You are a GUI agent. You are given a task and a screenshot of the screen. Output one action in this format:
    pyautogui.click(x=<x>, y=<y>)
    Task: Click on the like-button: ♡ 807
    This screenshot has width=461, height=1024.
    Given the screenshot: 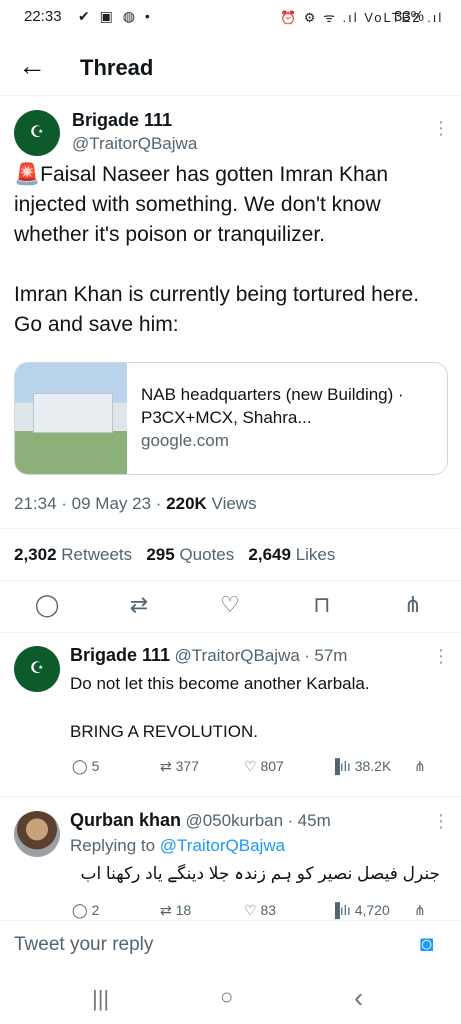 What is the action you would take?
    pyautogui.click(x=264, y=766)
    